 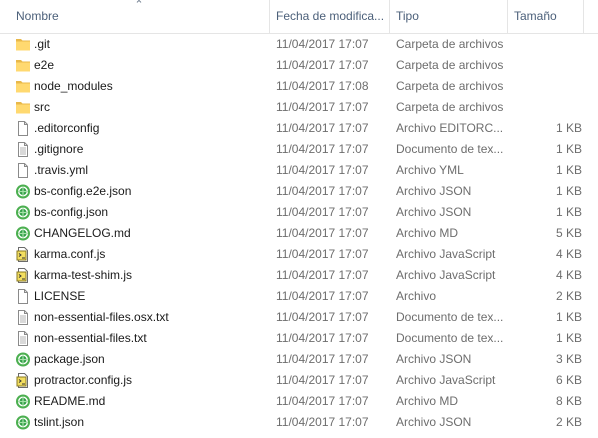 I want to click on file-row: LICENSE 11/04/2017 17:07 Archivo 2 KB, so click(x=299, y=296).